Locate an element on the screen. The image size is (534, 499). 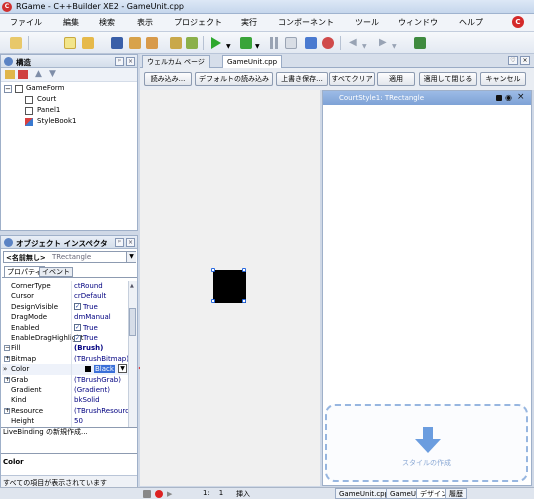
tab-events: イベント is located at coordinates (56, 272).